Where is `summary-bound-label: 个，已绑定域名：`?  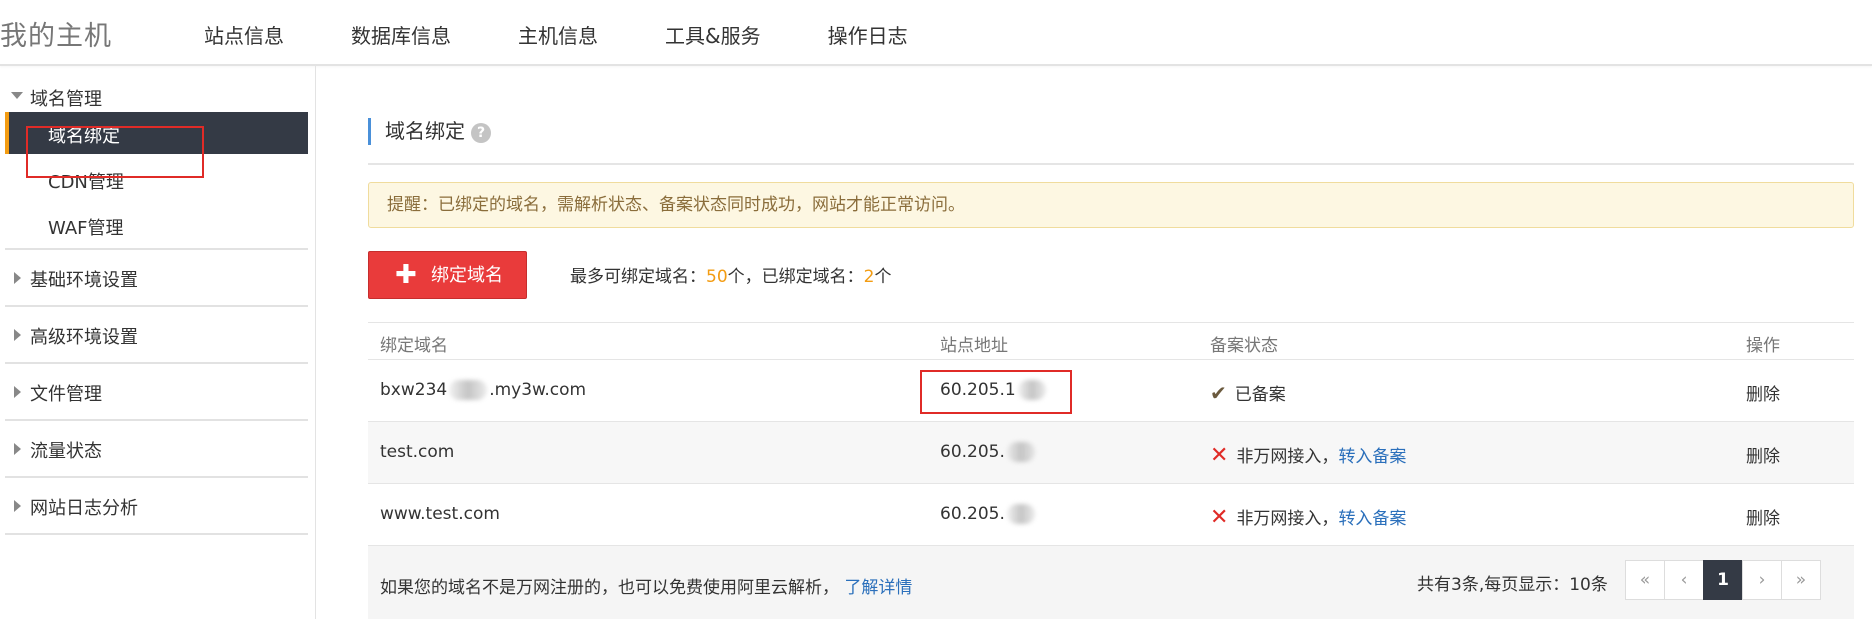
summary-bound-label: 个，已绑定域名： is located at coordinates (795, 277).